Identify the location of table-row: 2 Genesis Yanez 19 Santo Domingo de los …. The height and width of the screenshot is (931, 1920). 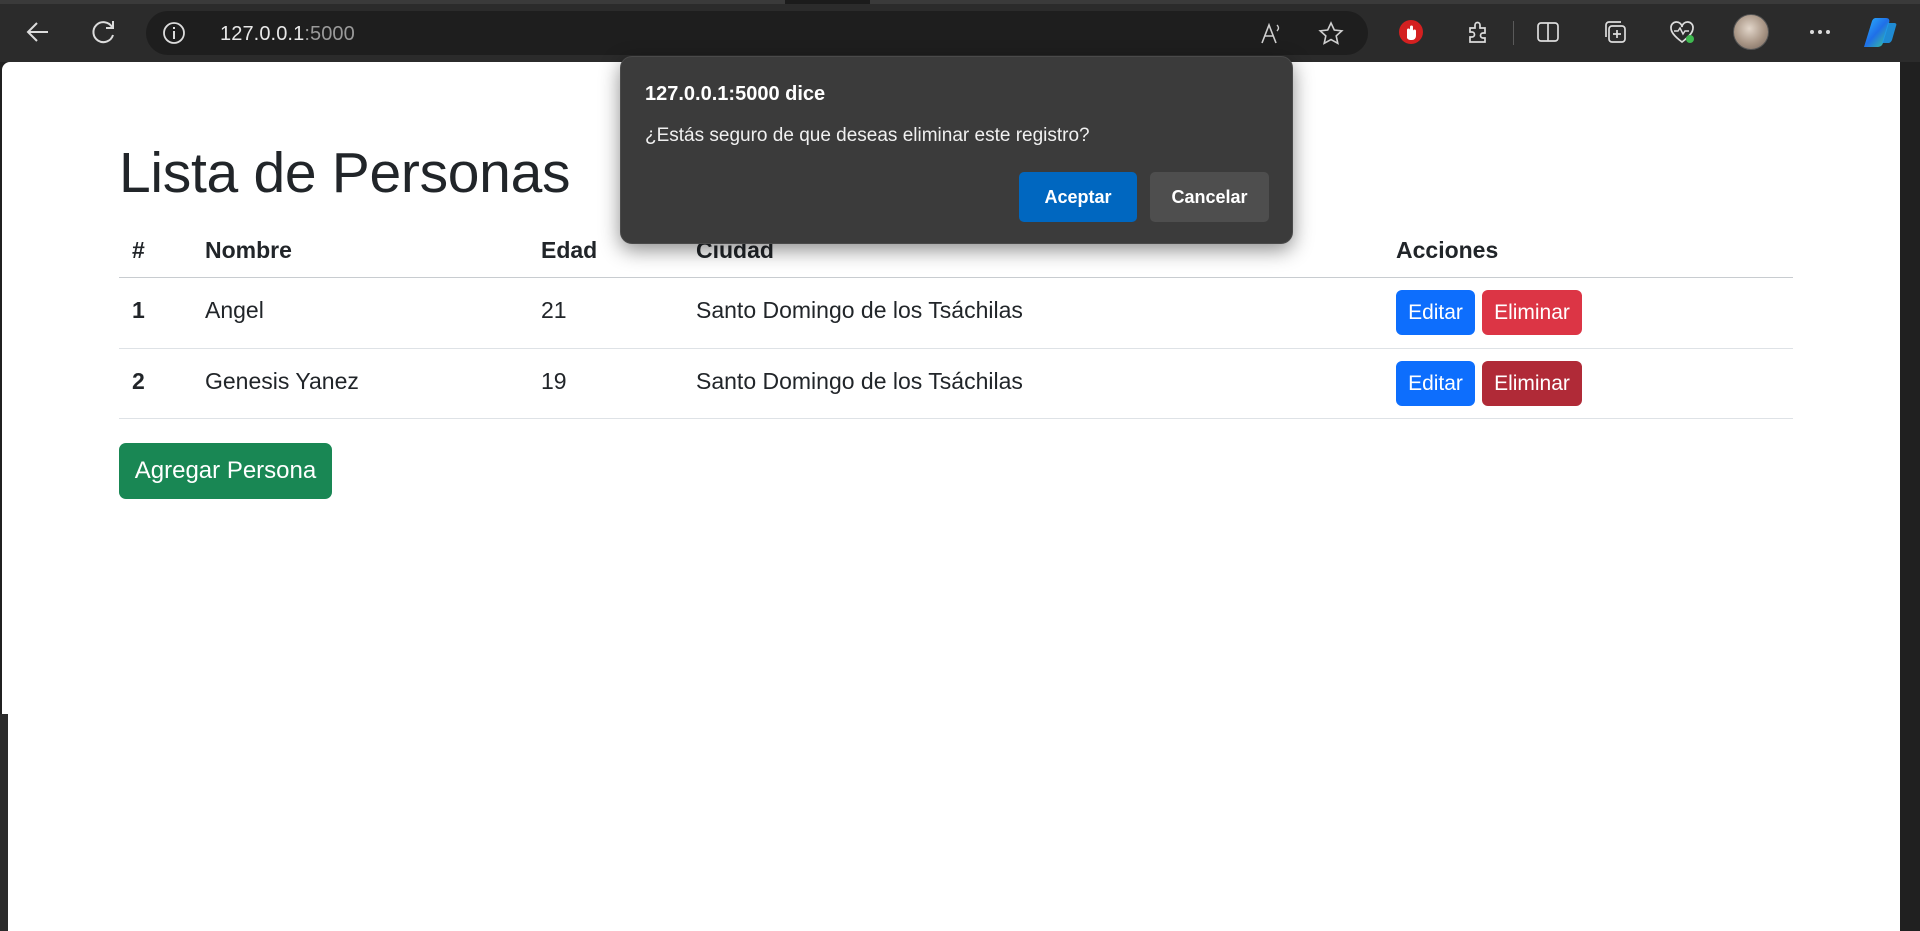
(956, 384).